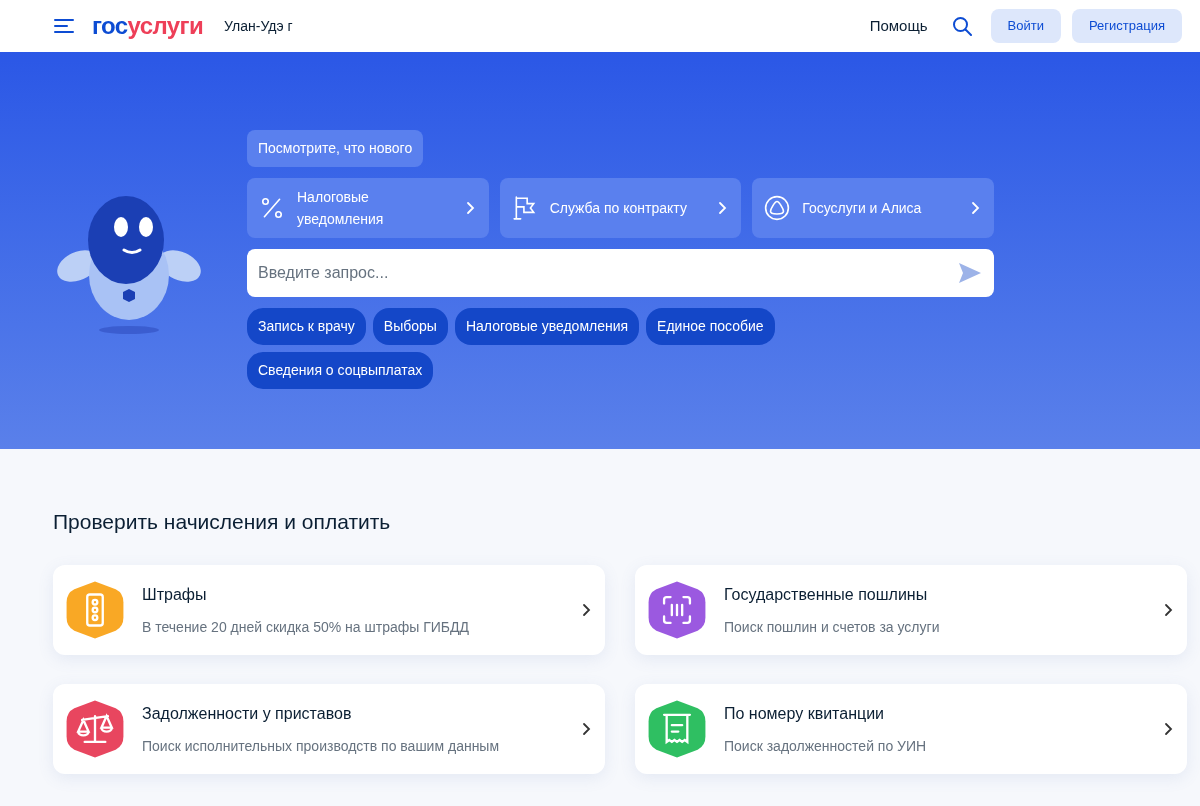 This screenshot has width=1200, height=806. Describe the element at coordinates (898, 26) in the screenshot. I see `help-link: Помощь` at that location.